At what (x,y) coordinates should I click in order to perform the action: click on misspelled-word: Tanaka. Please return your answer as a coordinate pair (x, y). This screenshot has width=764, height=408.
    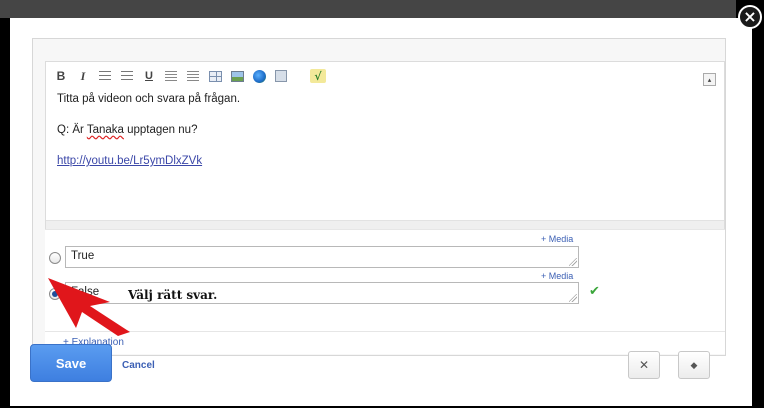
    Looking at the image, I should click on (105, 130).